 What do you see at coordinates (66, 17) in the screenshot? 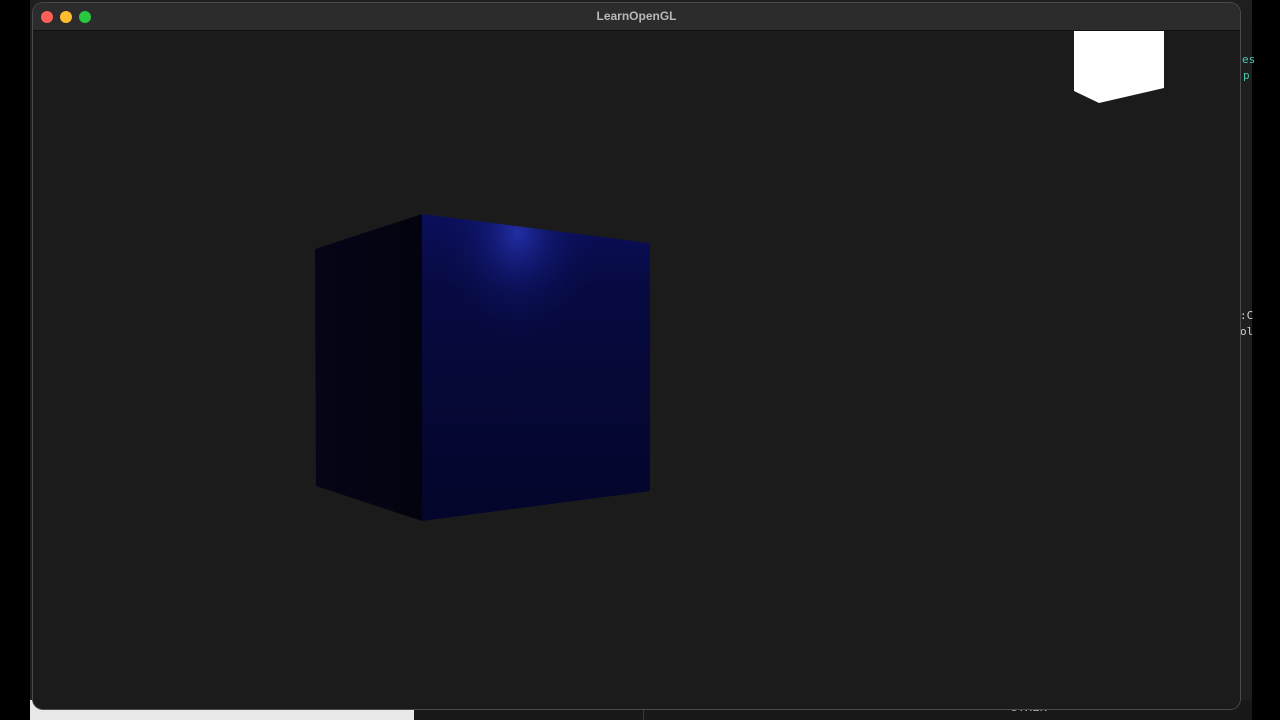
I see `minimize-button` at bounding box center [66, 17].